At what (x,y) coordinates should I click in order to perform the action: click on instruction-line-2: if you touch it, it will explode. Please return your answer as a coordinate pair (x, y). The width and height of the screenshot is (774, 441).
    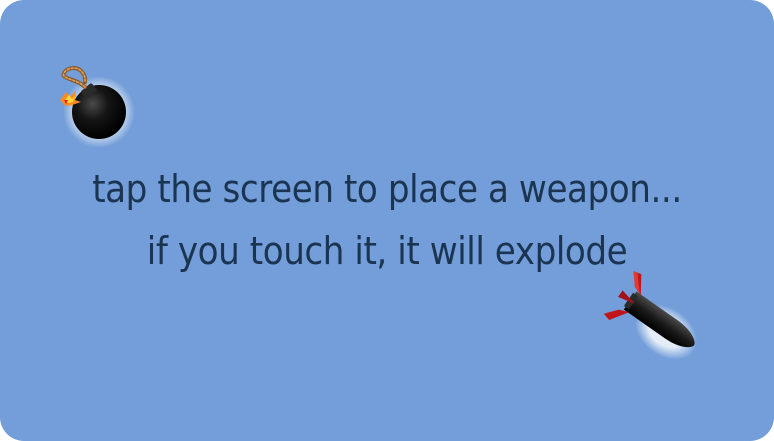
    Looking at the image, I should click on (387, 251).